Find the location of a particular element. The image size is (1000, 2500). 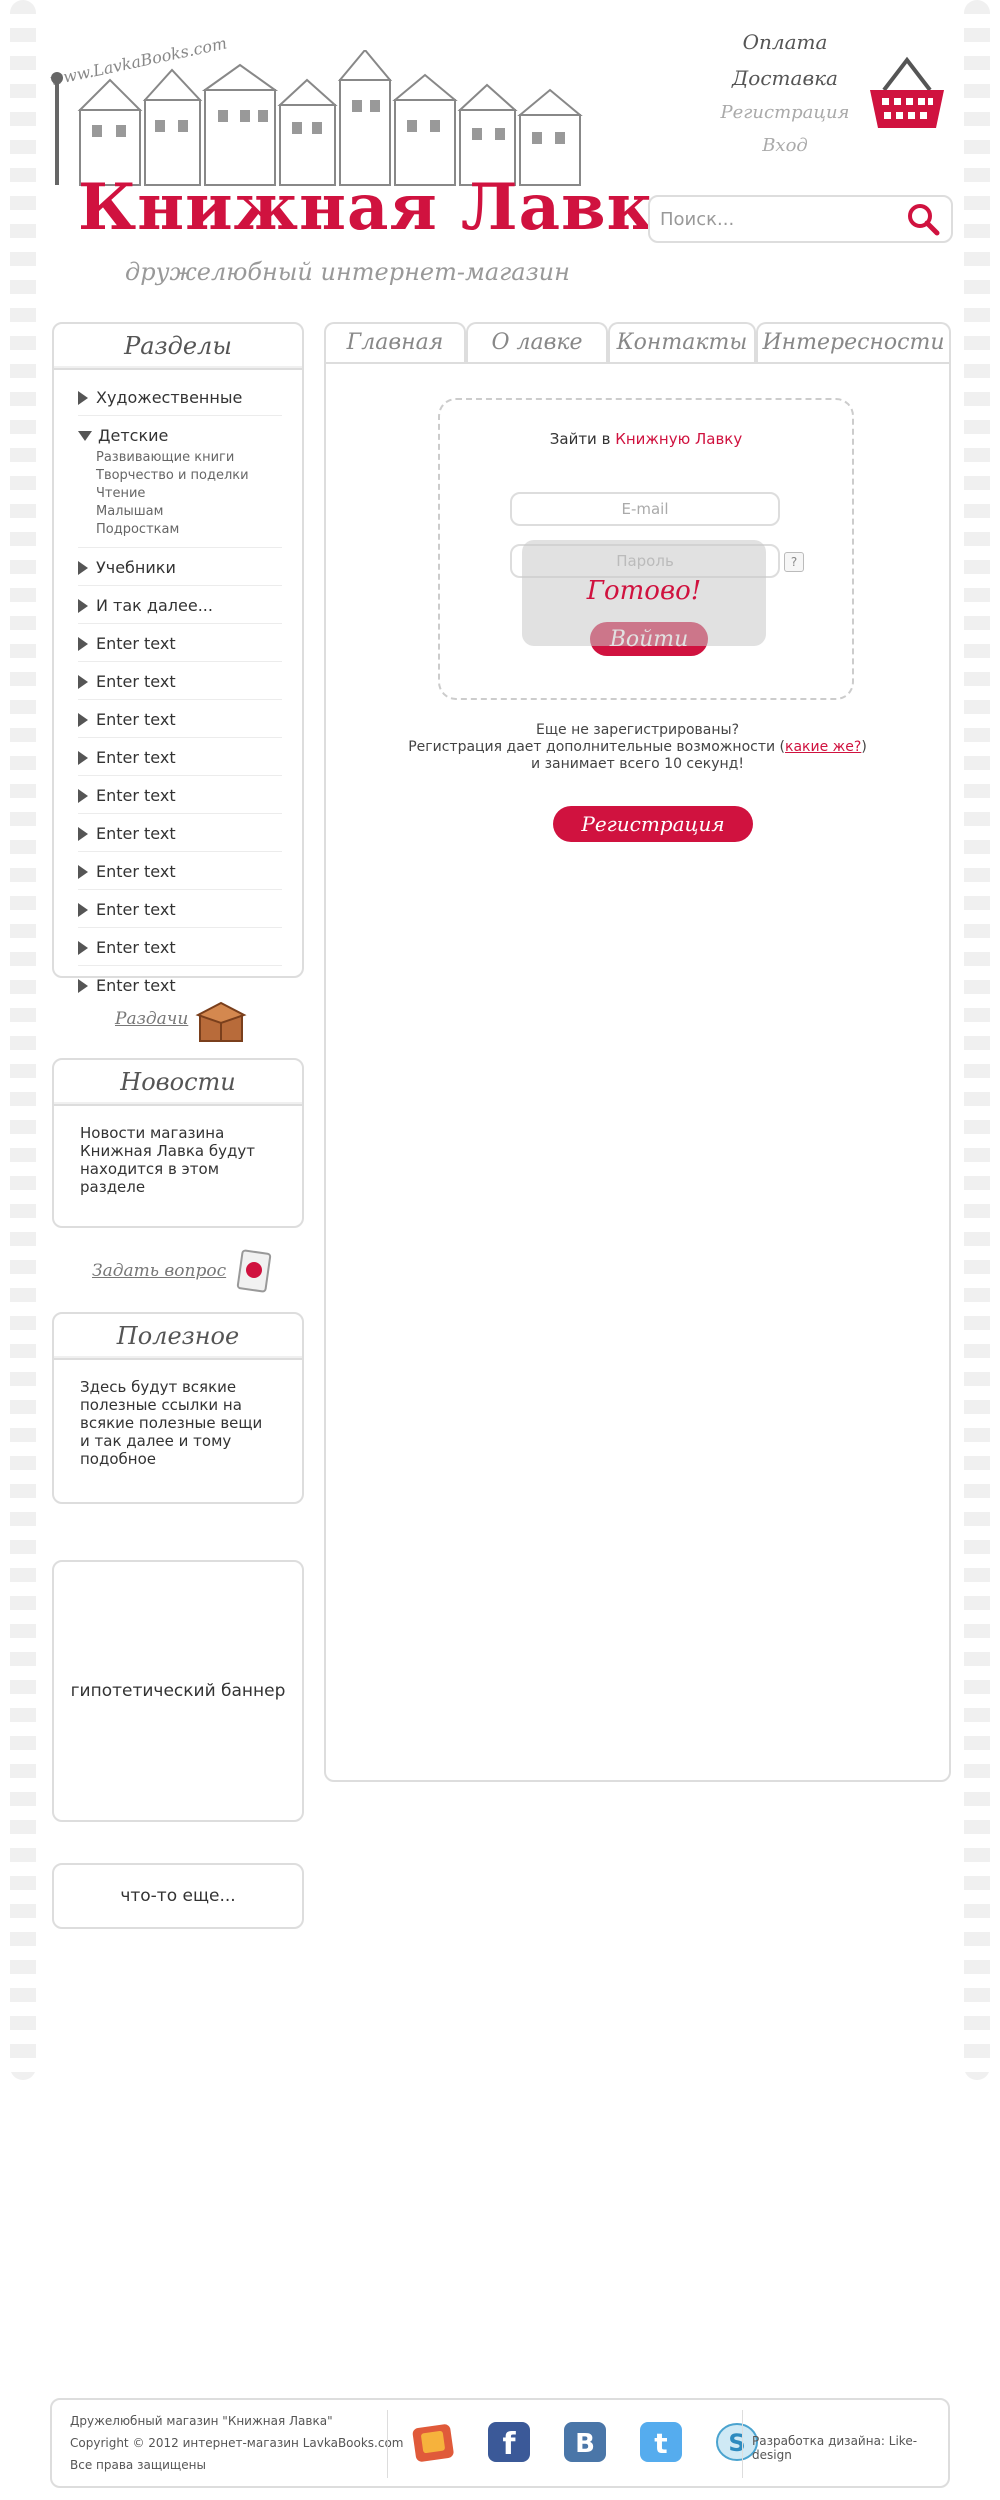

subcategory-item: Подросткам is located at coordinates (189, 530).